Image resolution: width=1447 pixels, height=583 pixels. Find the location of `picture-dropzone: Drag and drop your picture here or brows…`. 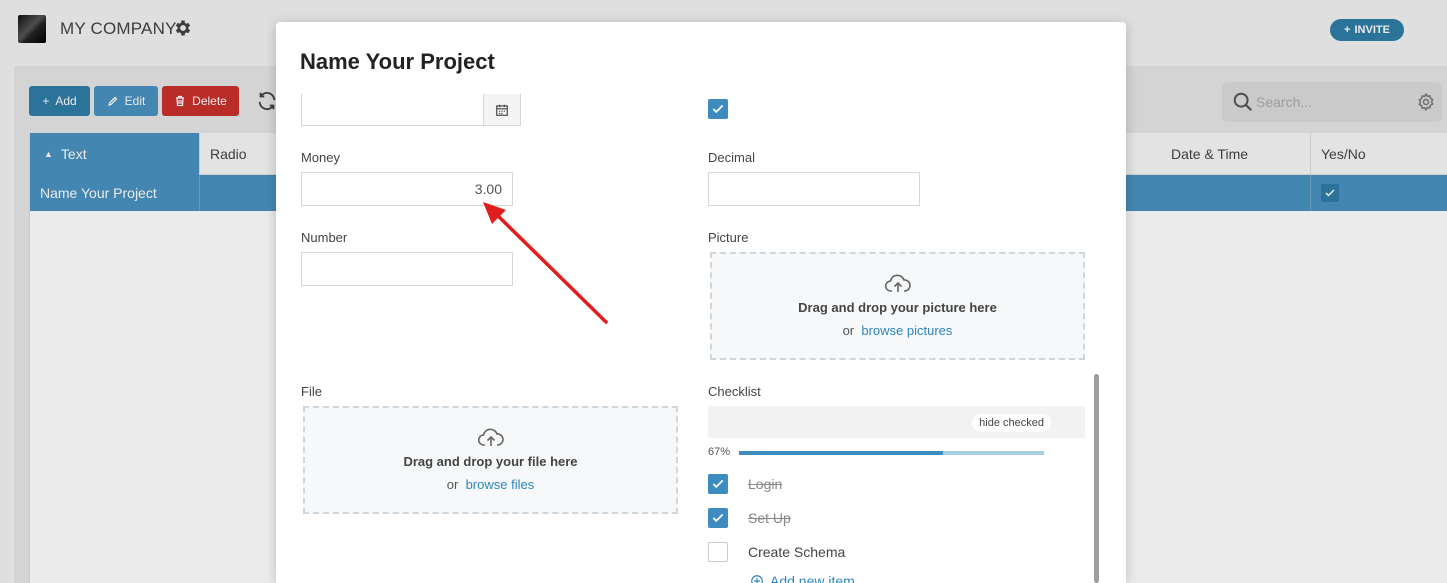

picture-dropzone: Drag and drop your picture here or brows… is located at coordinates (897, 306).